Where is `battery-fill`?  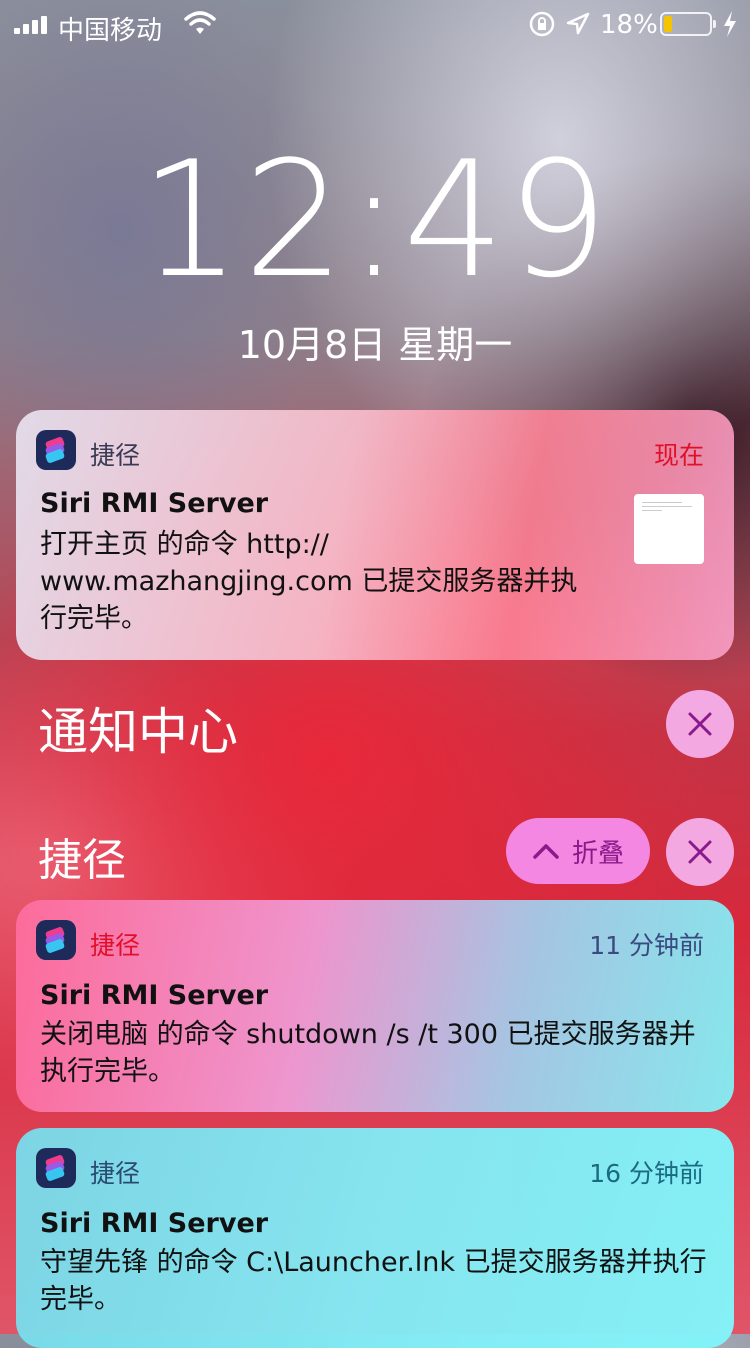 battery-fill is located at coordinates (668, 24).